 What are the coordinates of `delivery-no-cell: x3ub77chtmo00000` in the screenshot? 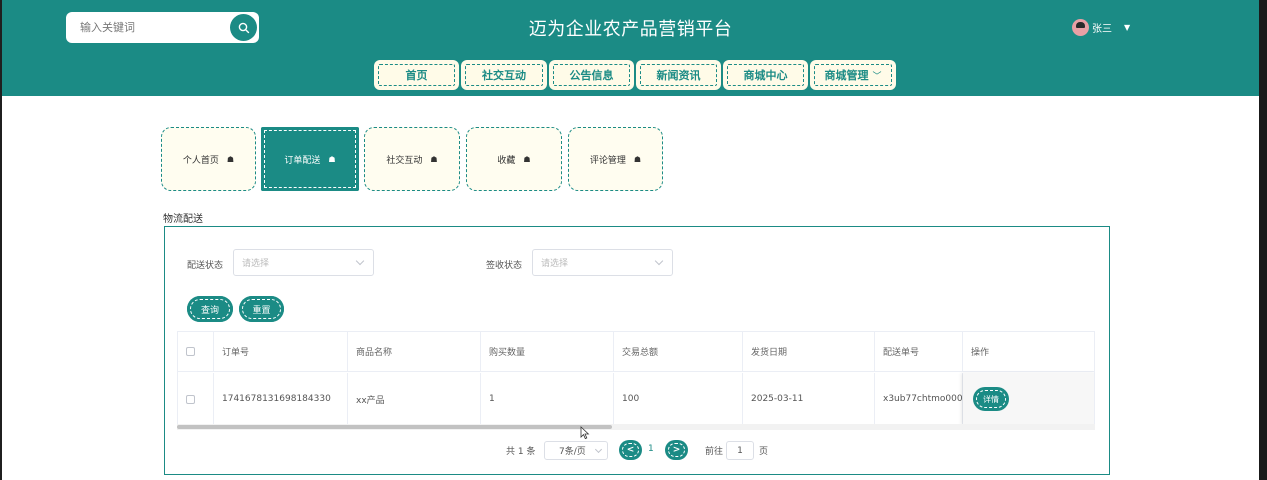 It's located at (919, 399).